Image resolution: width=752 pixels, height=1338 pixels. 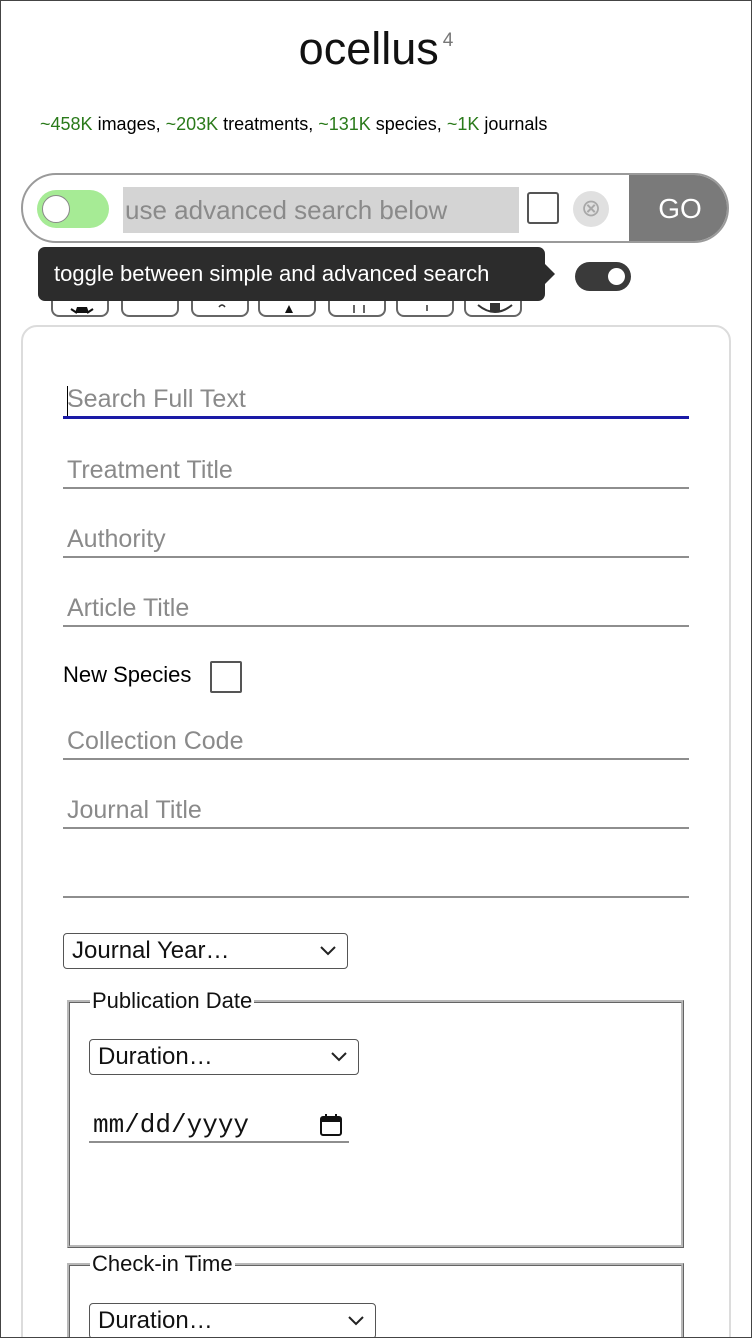 I want to click on search-bar: ⊗ GO, so click(x=375, y=208).